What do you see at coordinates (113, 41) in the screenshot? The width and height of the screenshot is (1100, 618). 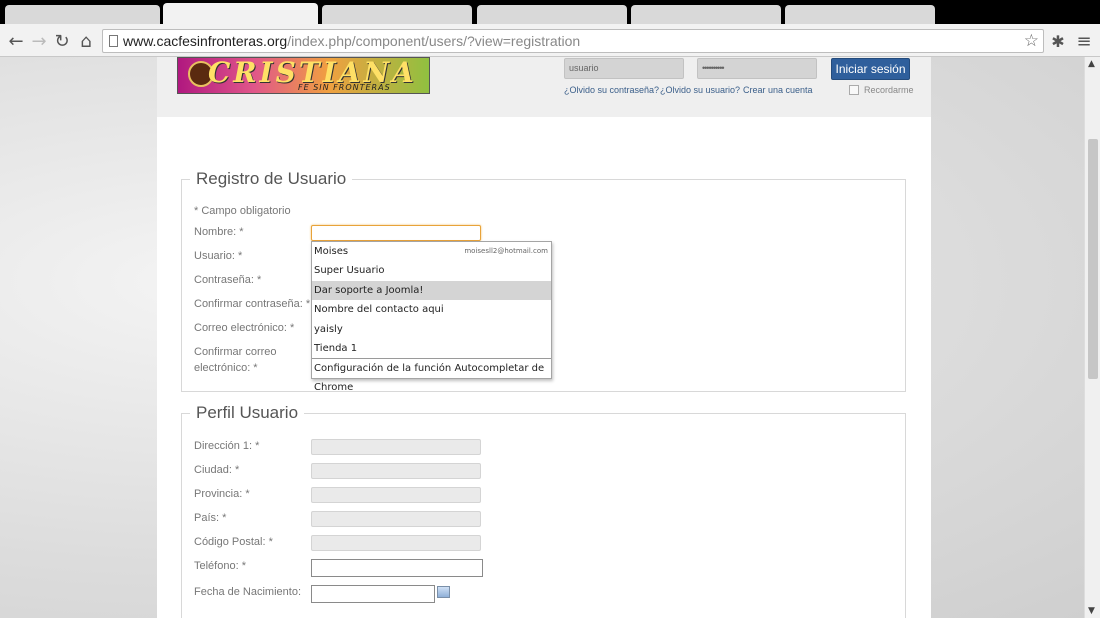 I see `page-icon` at bounding box center [113, 41].